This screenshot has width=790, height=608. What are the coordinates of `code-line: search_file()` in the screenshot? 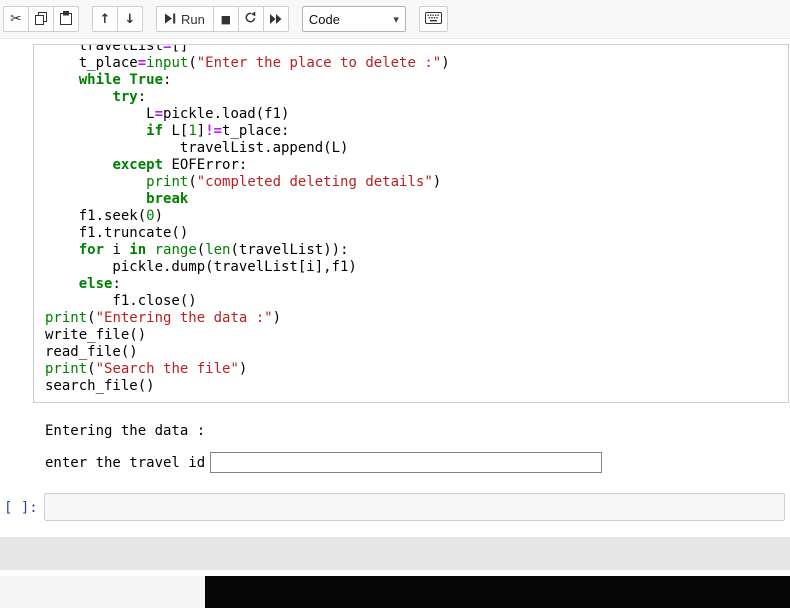 It's located at (100, 386).